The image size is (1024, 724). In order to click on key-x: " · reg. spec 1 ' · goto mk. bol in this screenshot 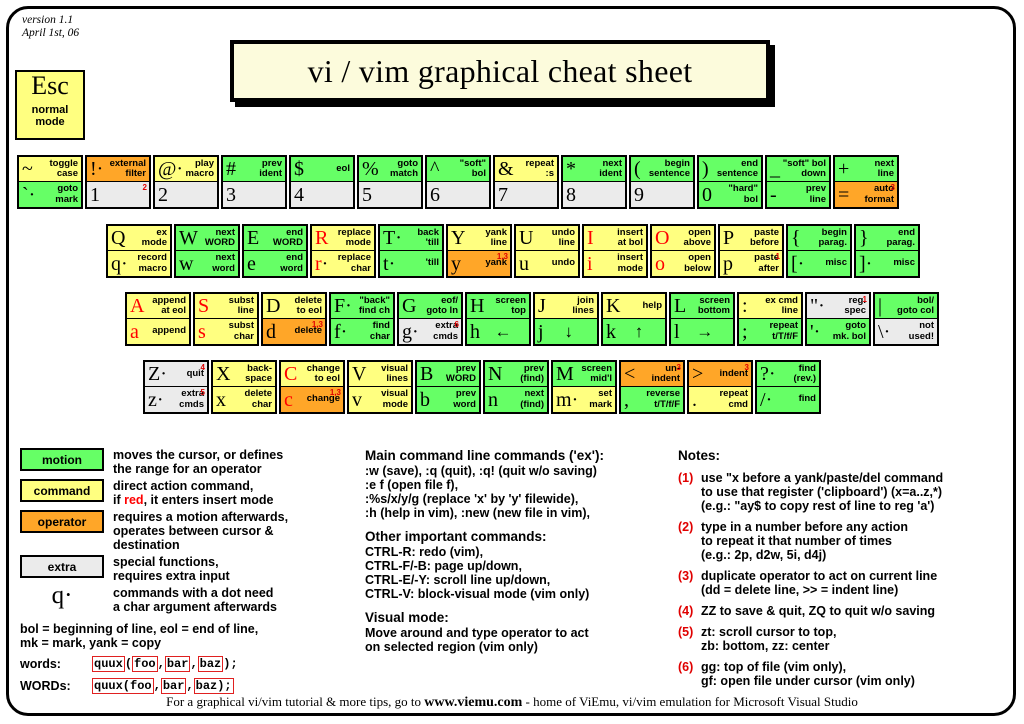, I will do `click(838, 319)`.